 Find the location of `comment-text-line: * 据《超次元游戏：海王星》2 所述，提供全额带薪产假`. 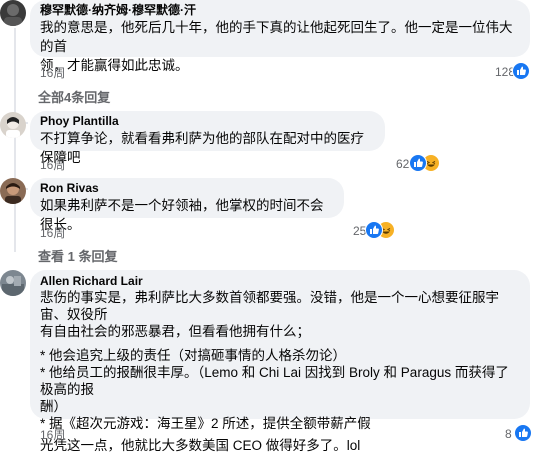

comment-text-line: * 据《超次元游戏：海王星》2 所述，提供全额带薪产假 is located at coordinates (205, 424).